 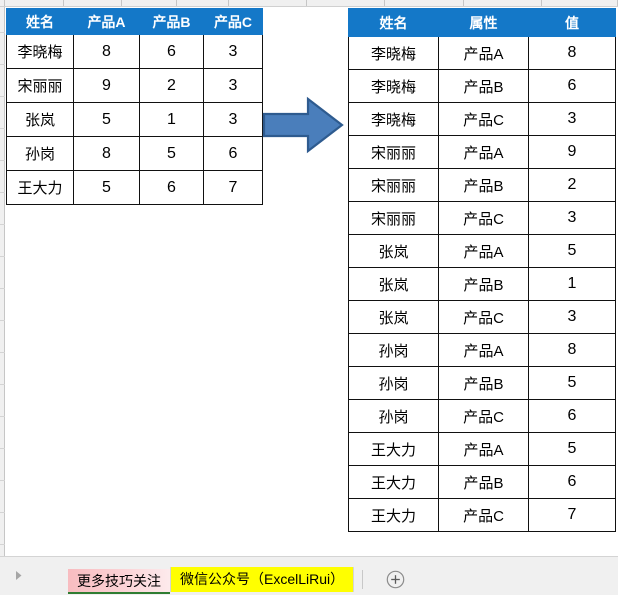 I want to click on header-cell-product-c: 产品C, so click(x=233, y=21).